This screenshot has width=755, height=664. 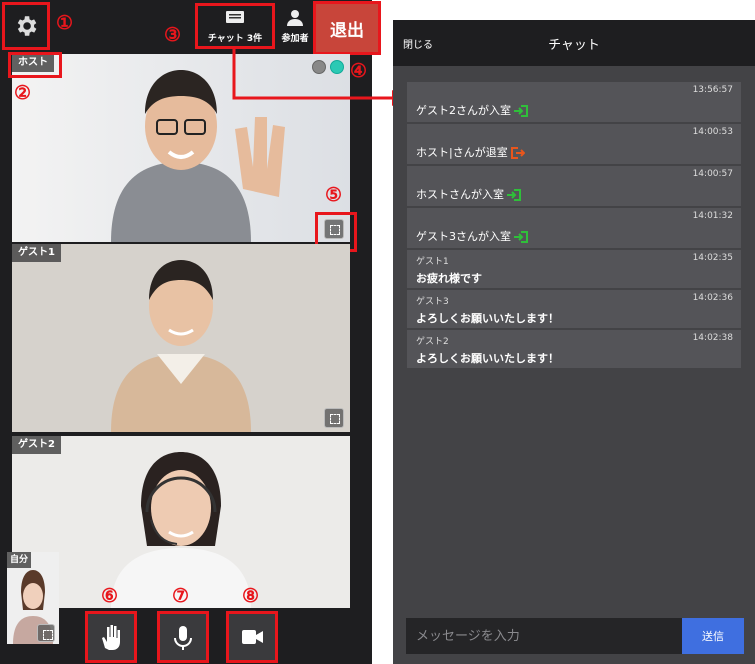 I want to click on callout-5: ⑤, so click(x=334, y=195).